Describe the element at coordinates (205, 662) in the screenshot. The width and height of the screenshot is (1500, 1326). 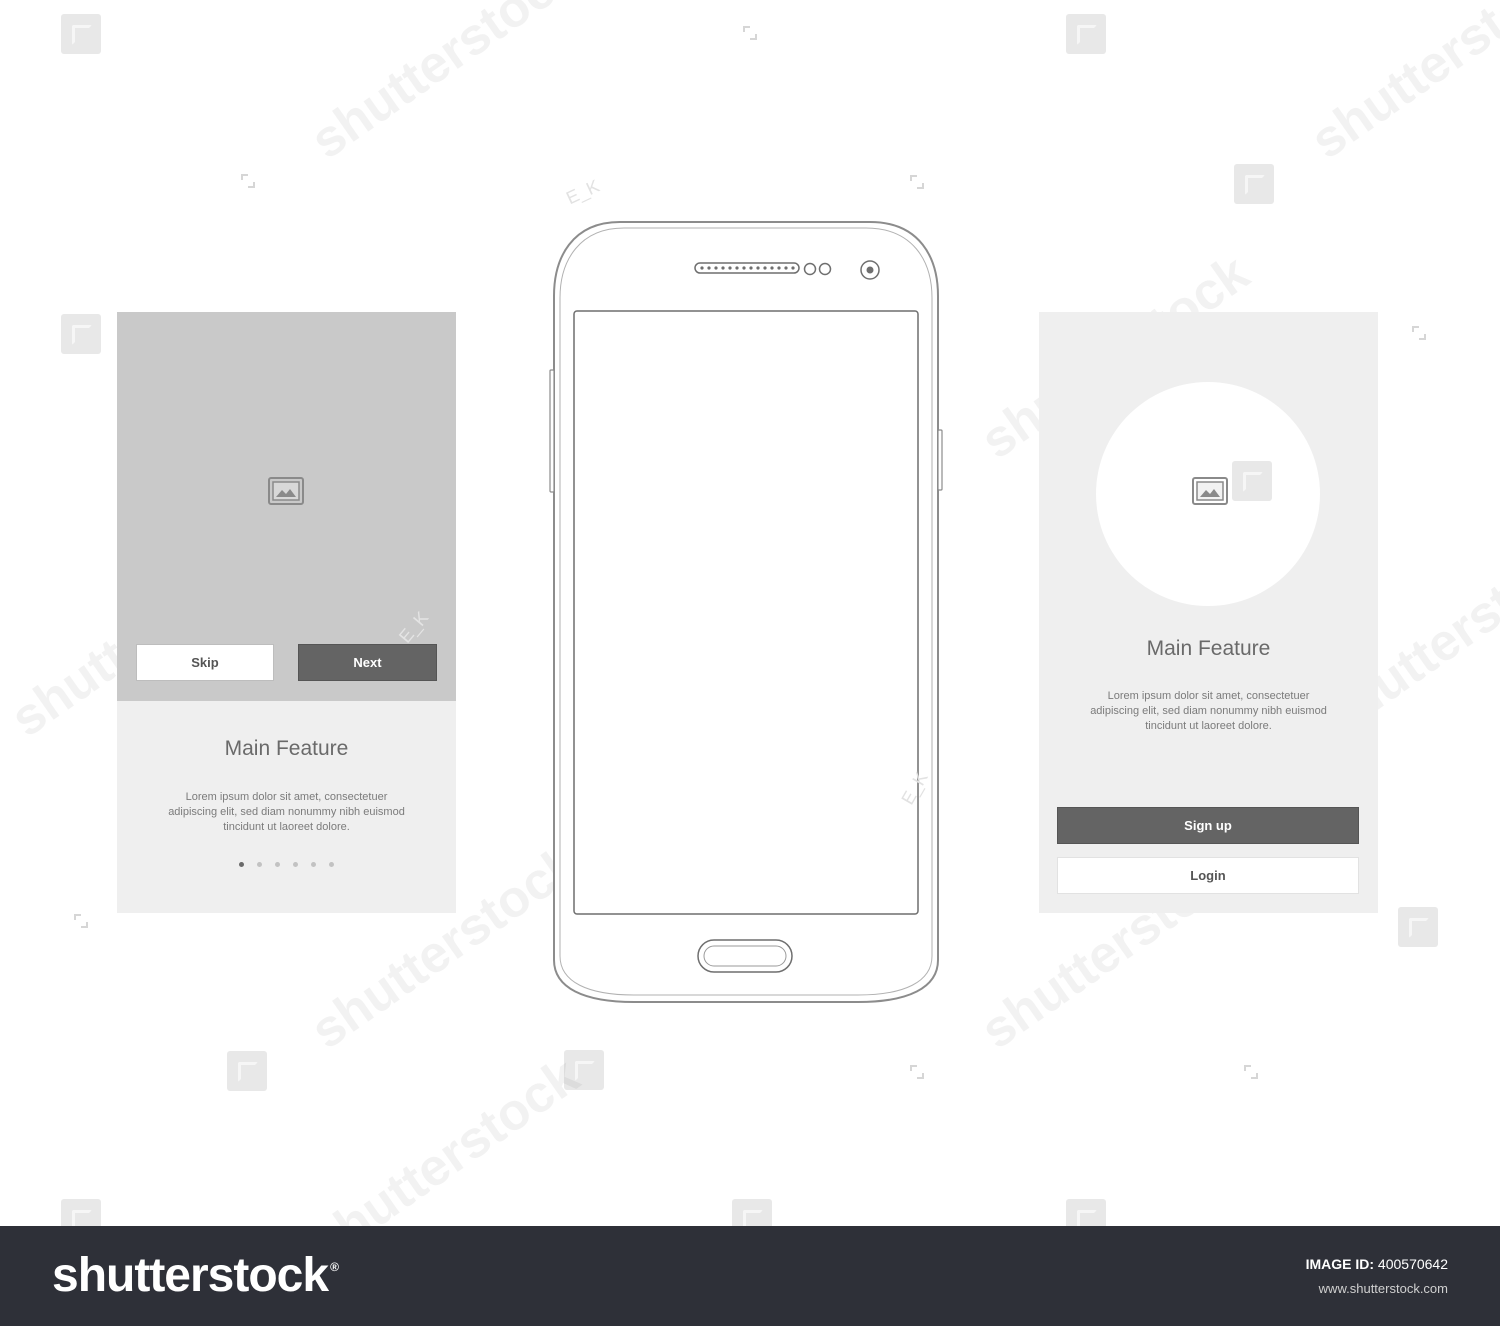
I see `skip-button: Skip` at that location.